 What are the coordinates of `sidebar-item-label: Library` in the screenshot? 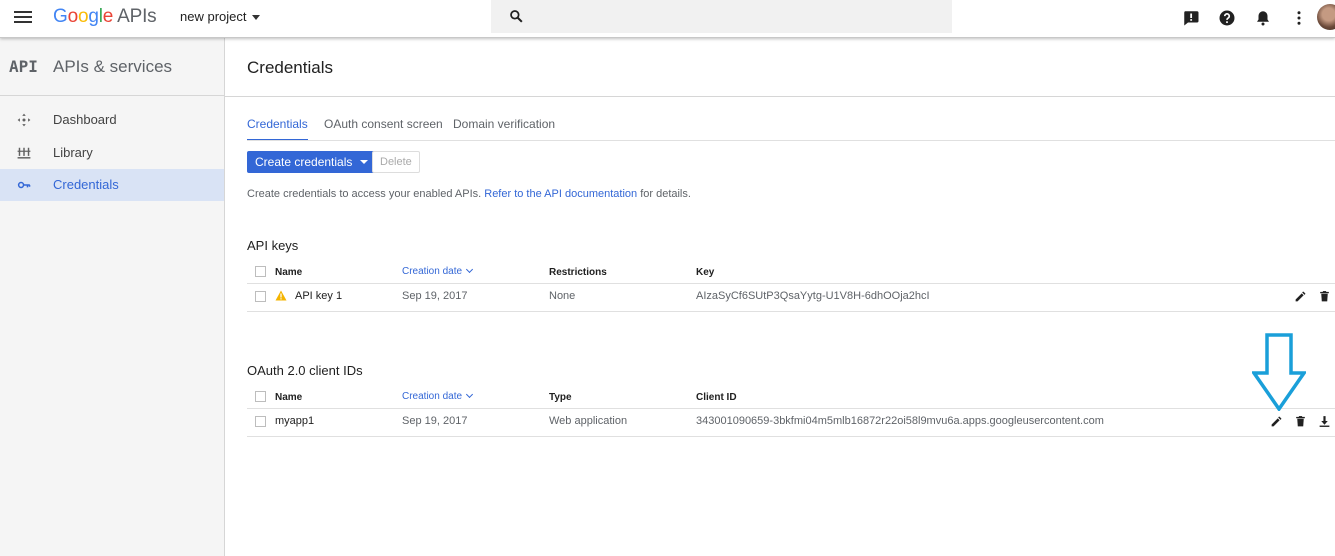 It's located at (73, 152).